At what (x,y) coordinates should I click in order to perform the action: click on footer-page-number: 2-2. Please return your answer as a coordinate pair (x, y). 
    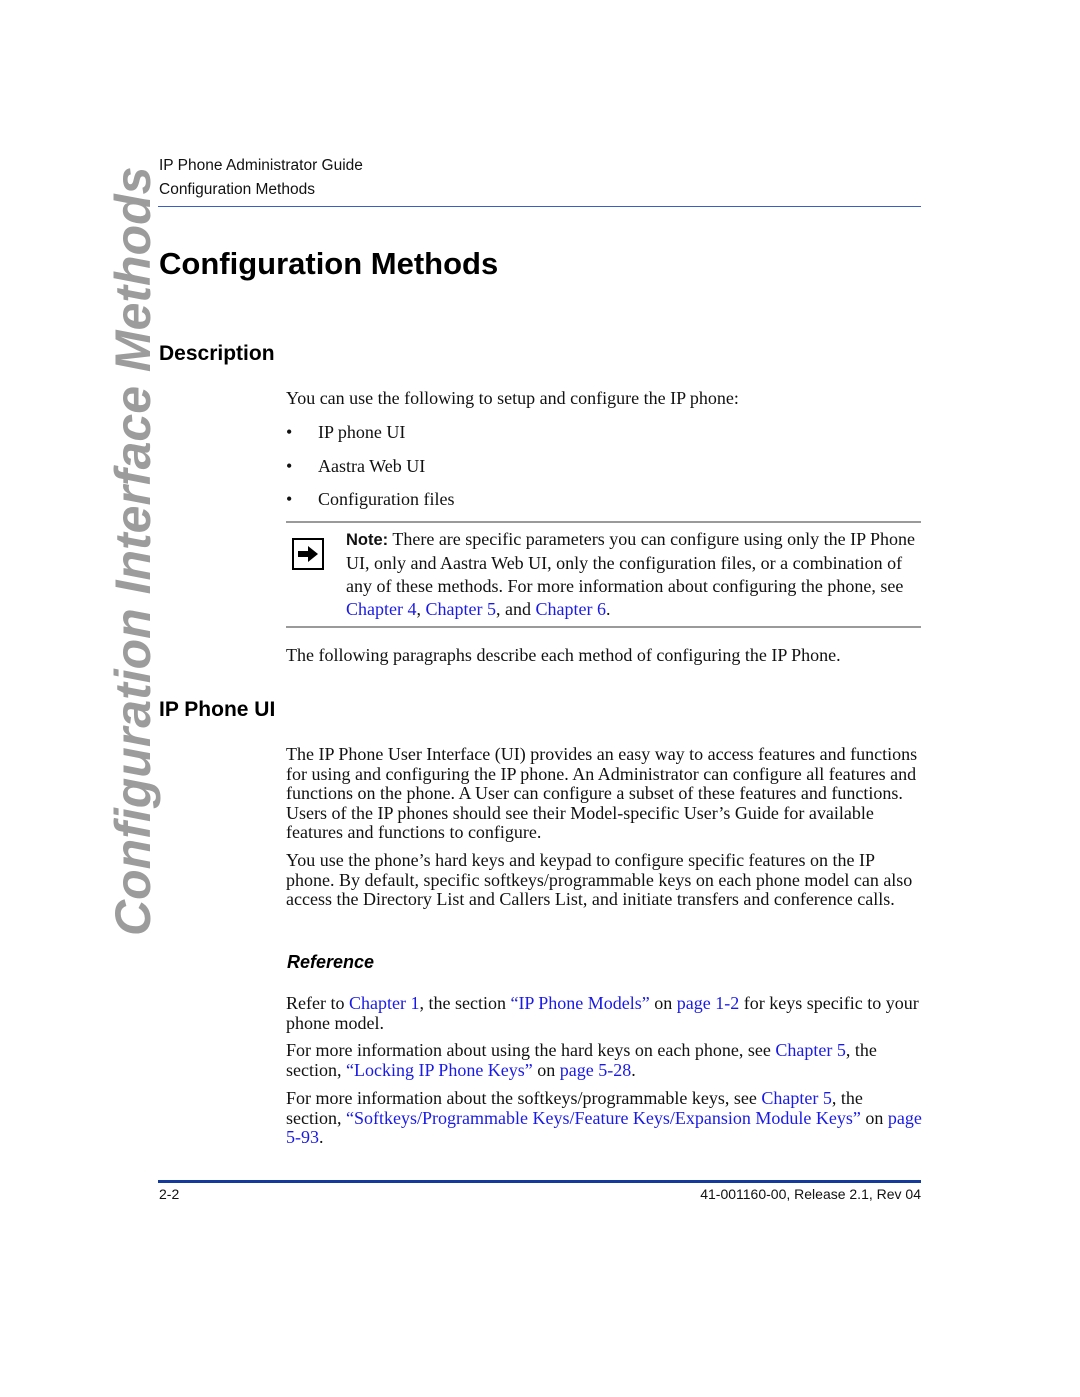
    Looking at the image, I should click on (169, 1194).